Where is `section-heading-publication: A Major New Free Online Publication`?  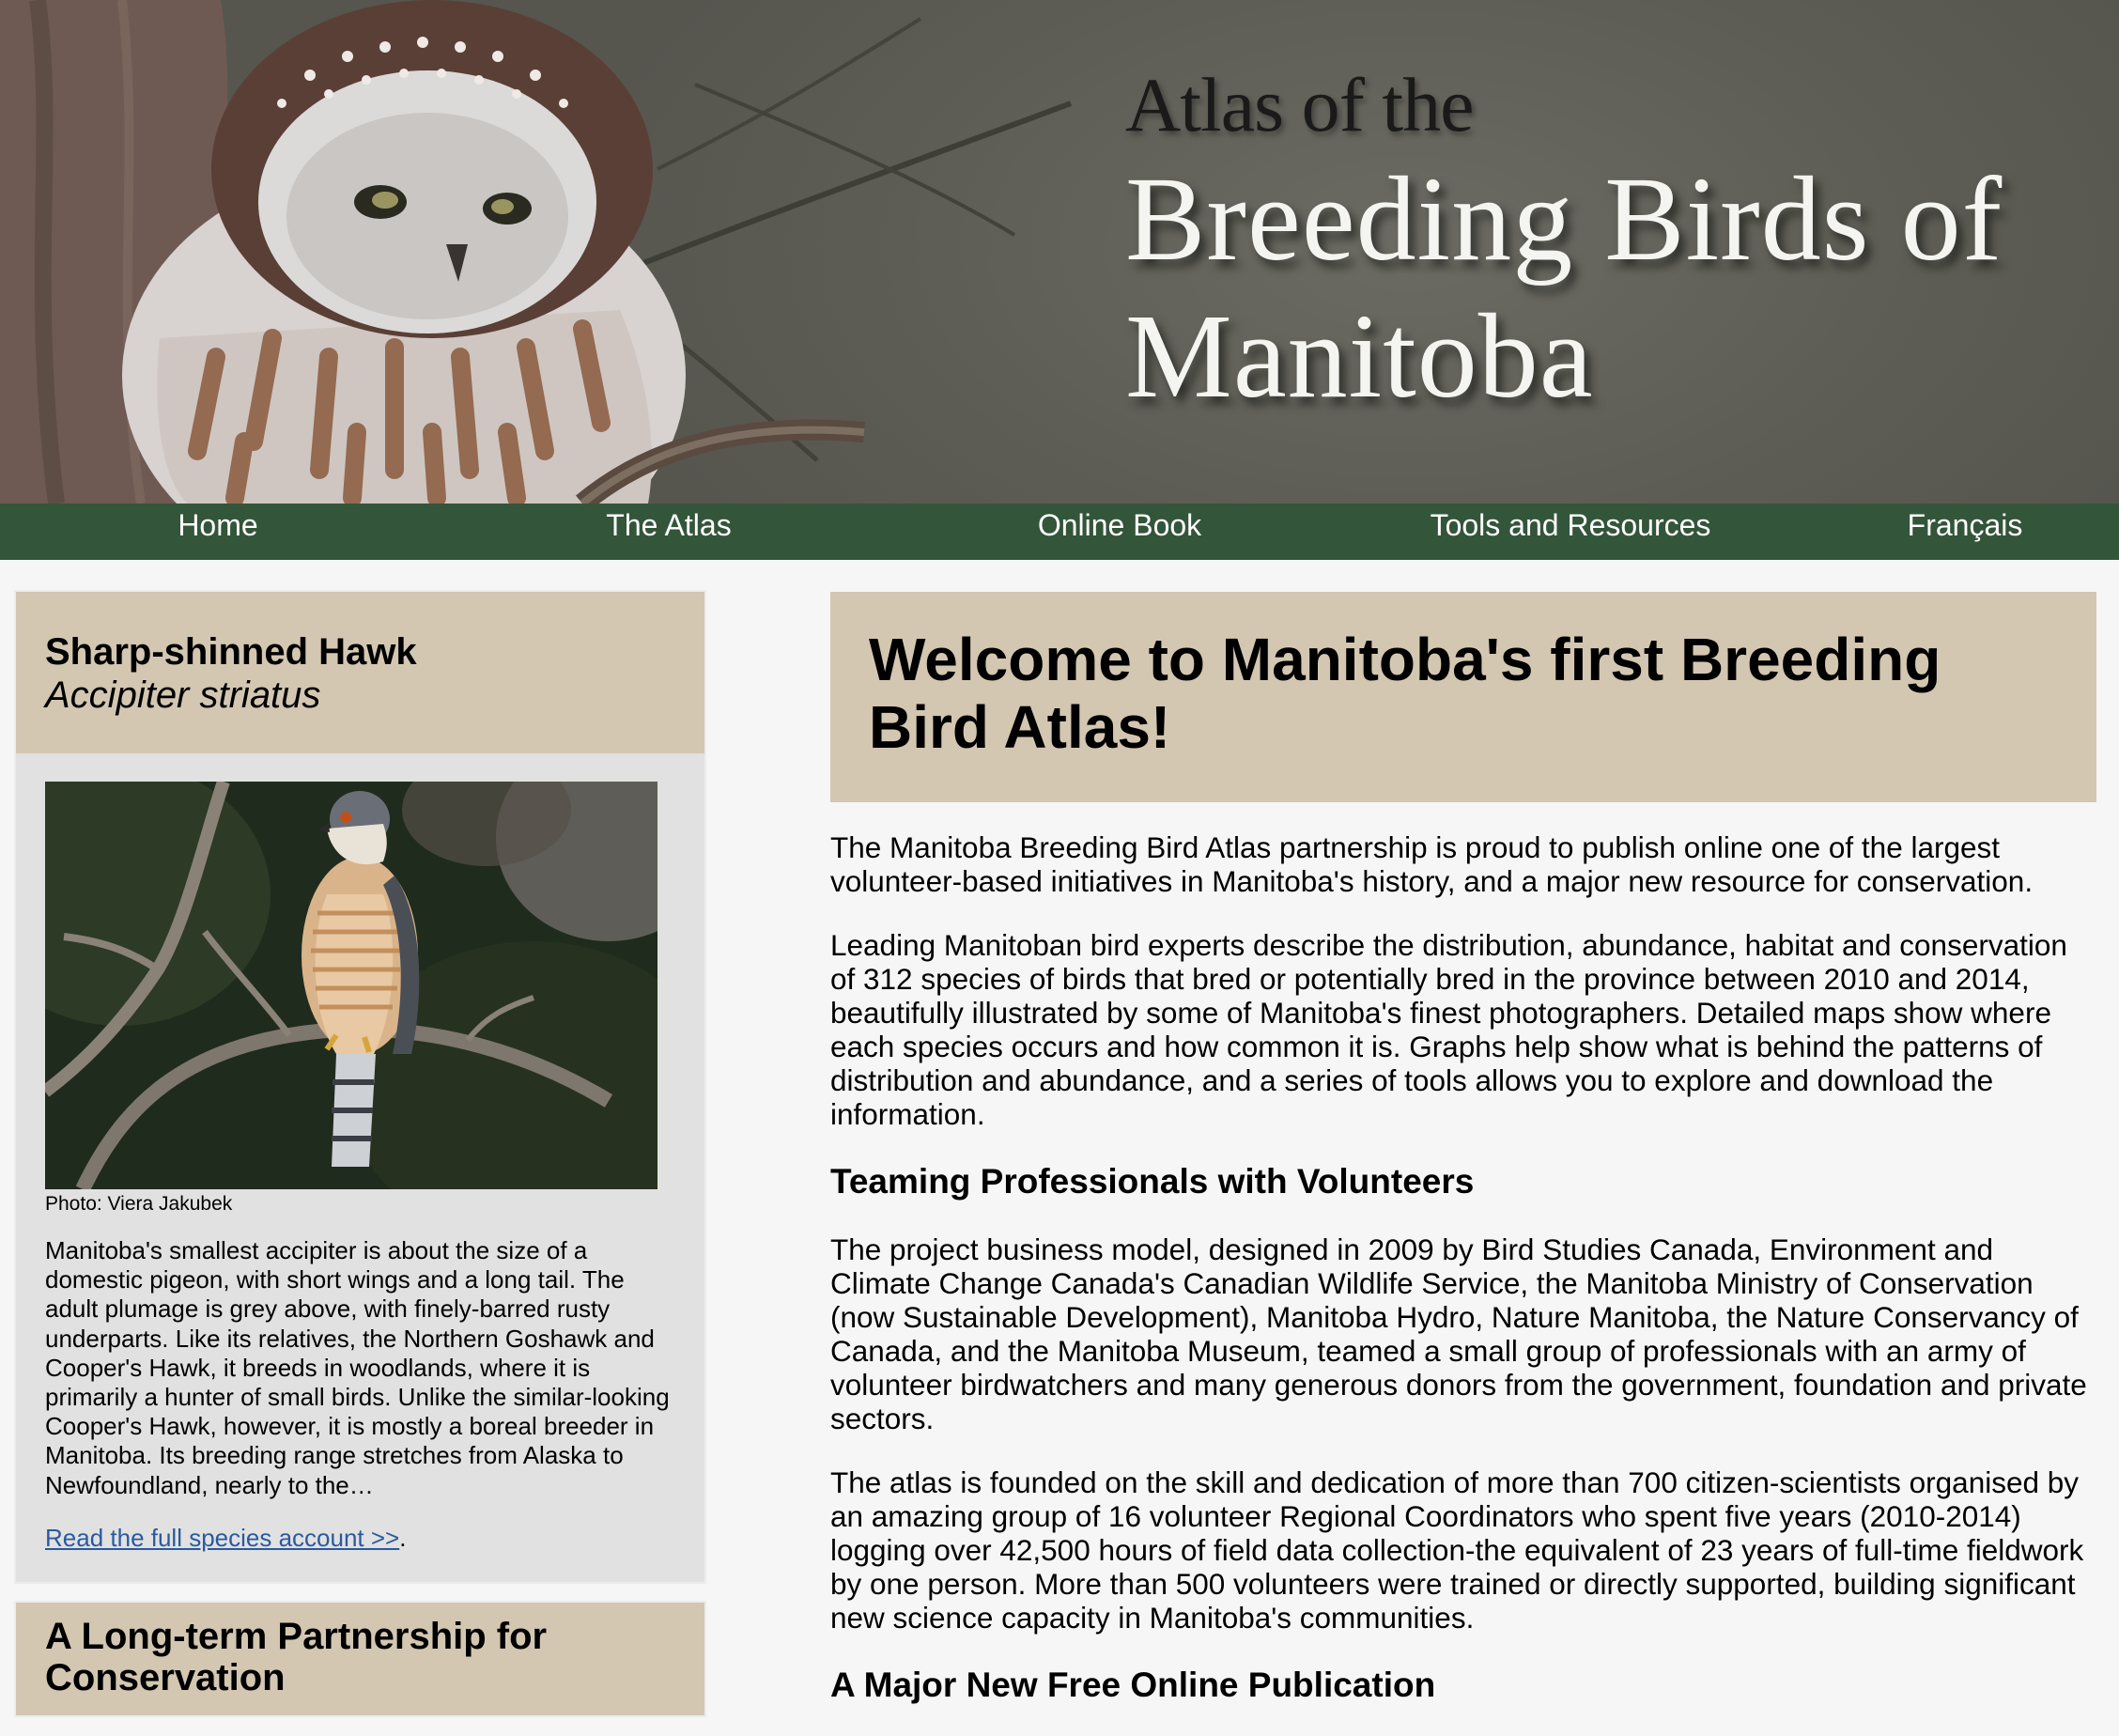
section-heading-publication: A Major New Free Online Publication is located at coordinates (1133, 1685).